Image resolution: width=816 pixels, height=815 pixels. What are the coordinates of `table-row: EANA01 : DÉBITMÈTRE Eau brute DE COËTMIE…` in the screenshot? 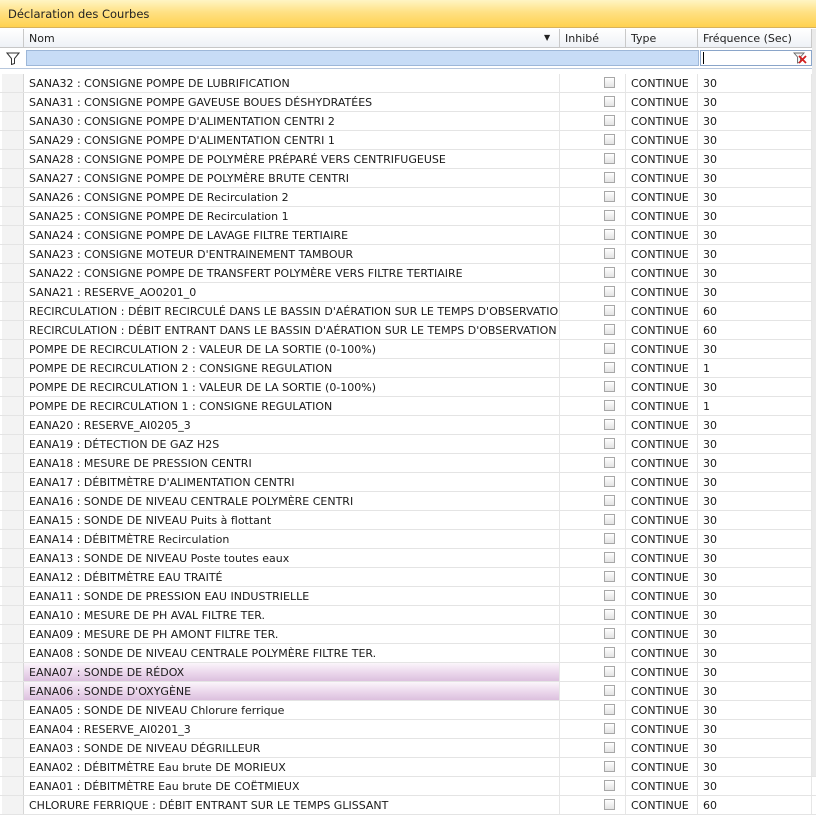 It's located at (408, 786).